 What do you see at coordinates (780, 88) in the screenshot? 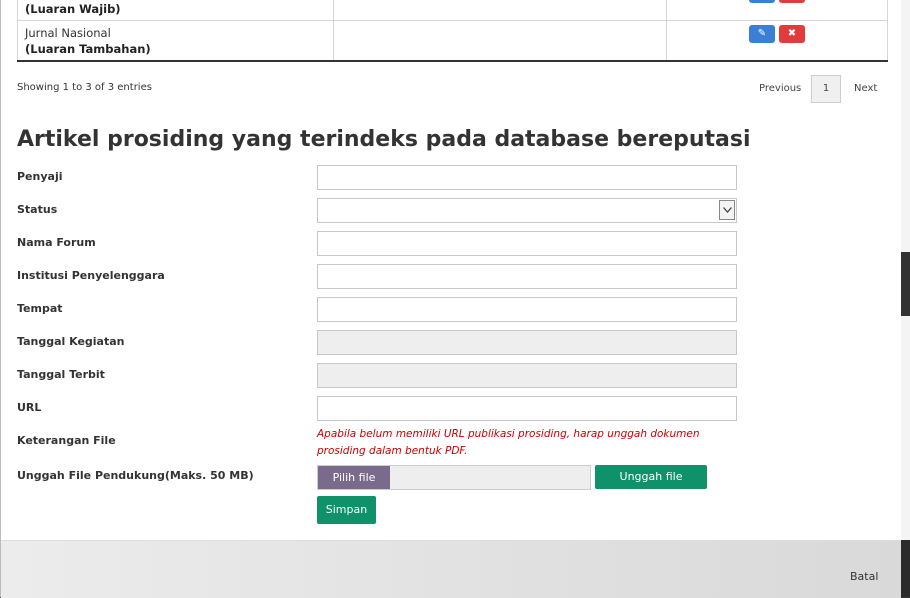
I see `previous-page-link: Previous` at bounding box center [780, 88].